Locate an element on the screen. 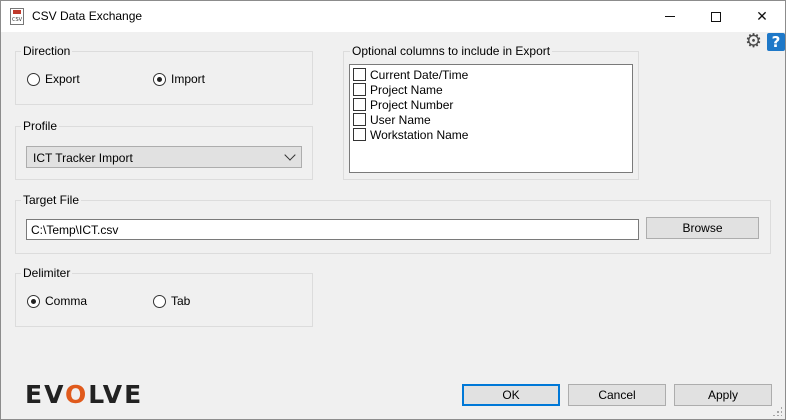 Image resolution: width=786 pixels, height=420 pixels. maximize-icon is located at coordinates (716, 16).